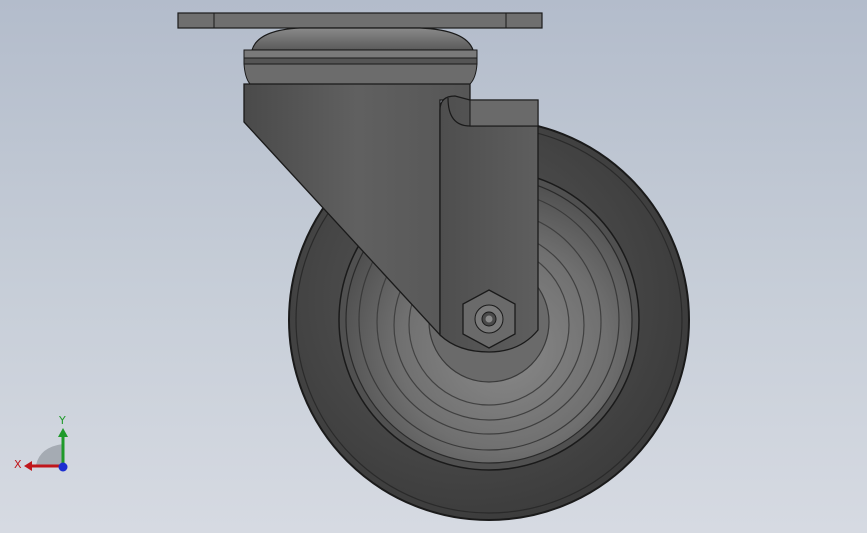  What do you see at coordinates (63, 467) in the screenshot?
I see `z-axis-dot` at bounding box center [63, 467].